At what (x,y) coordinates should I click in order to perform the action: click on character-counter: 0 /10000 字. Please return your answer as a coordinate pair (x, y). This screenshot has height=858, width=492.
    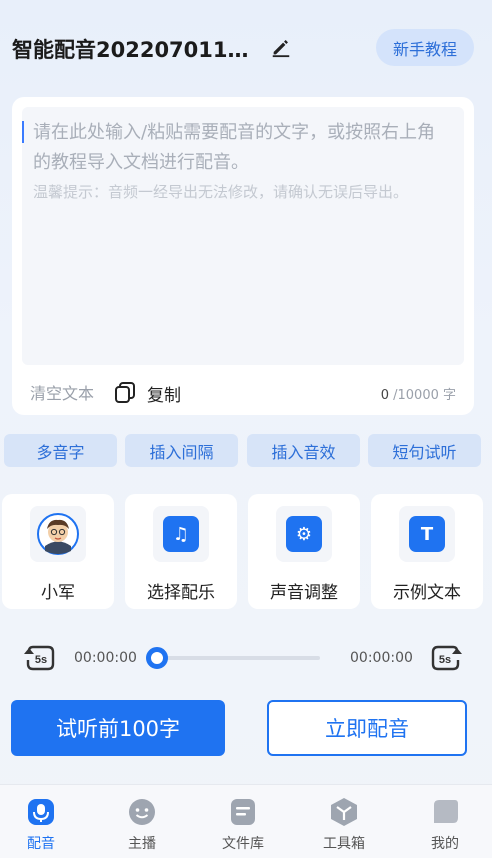
    Looking at the image, I should click on (418, 393).